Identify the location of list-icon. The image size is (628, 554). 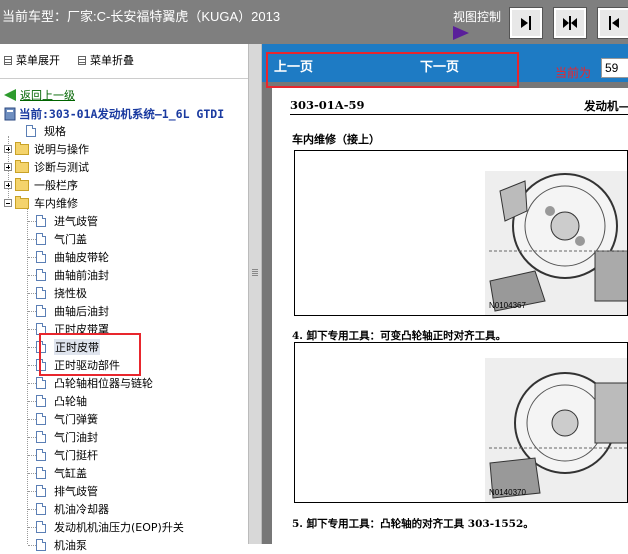
(8, 60).